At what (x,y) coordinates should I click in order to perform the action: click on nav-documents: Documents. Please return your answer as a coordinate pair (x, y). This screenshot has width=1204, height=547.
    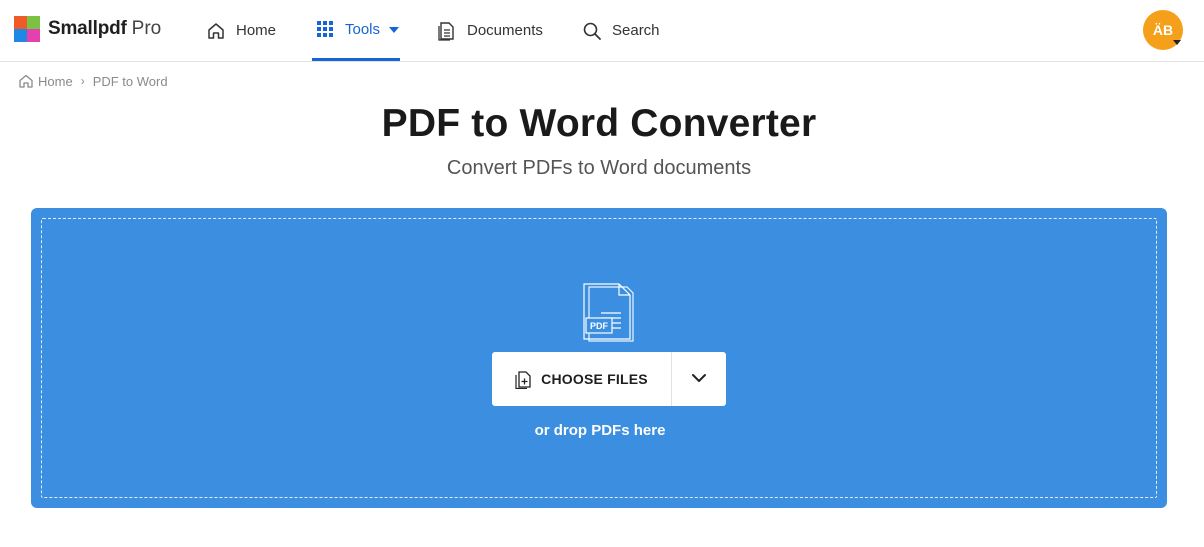
    Looking at the image, I should click on (490, 30).